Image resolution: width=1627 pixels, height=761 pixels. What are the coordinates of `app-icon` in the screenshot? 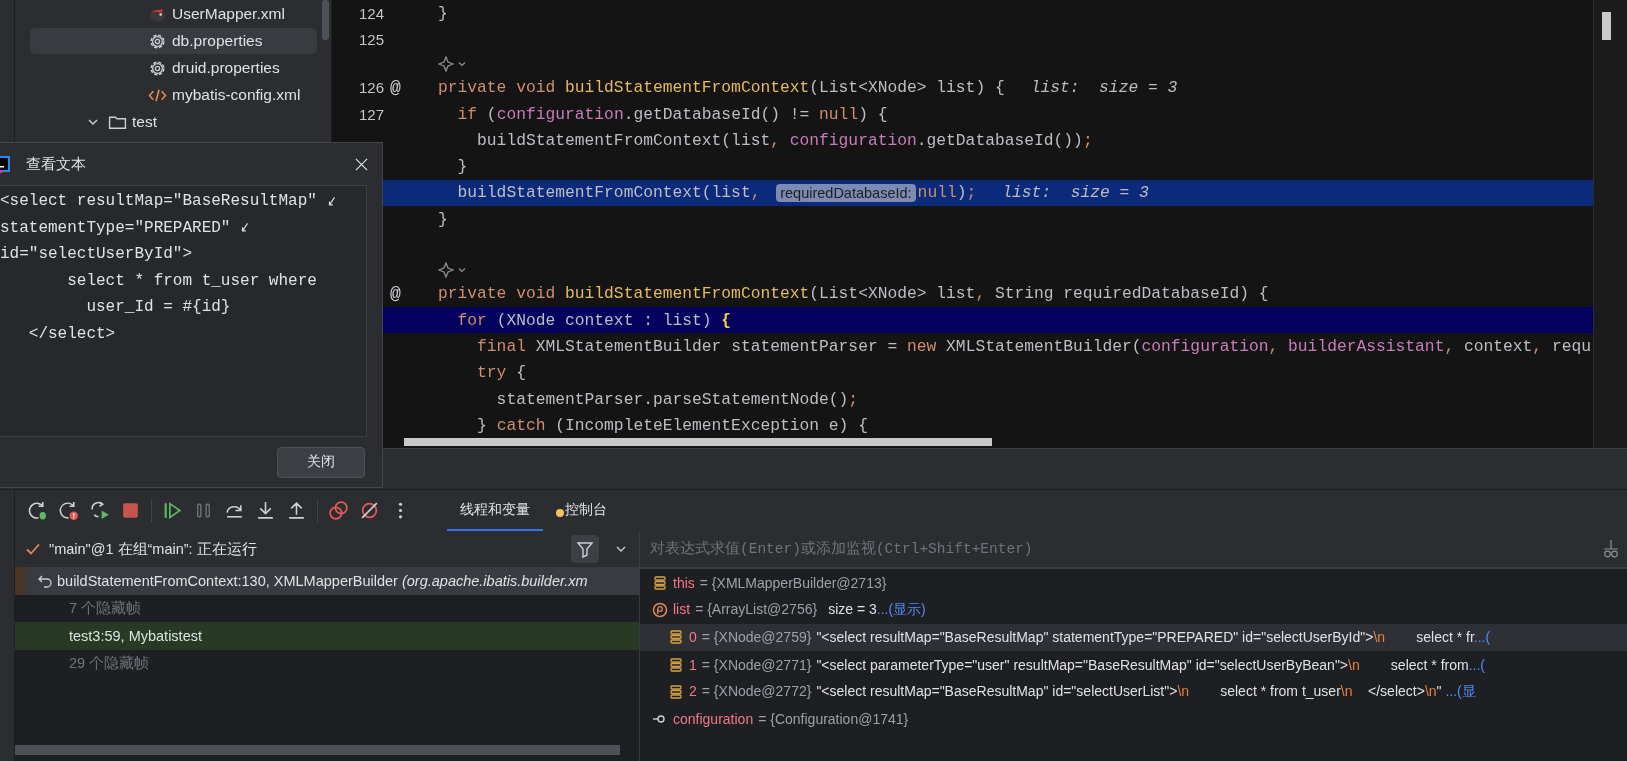 It's located at (6, 164).